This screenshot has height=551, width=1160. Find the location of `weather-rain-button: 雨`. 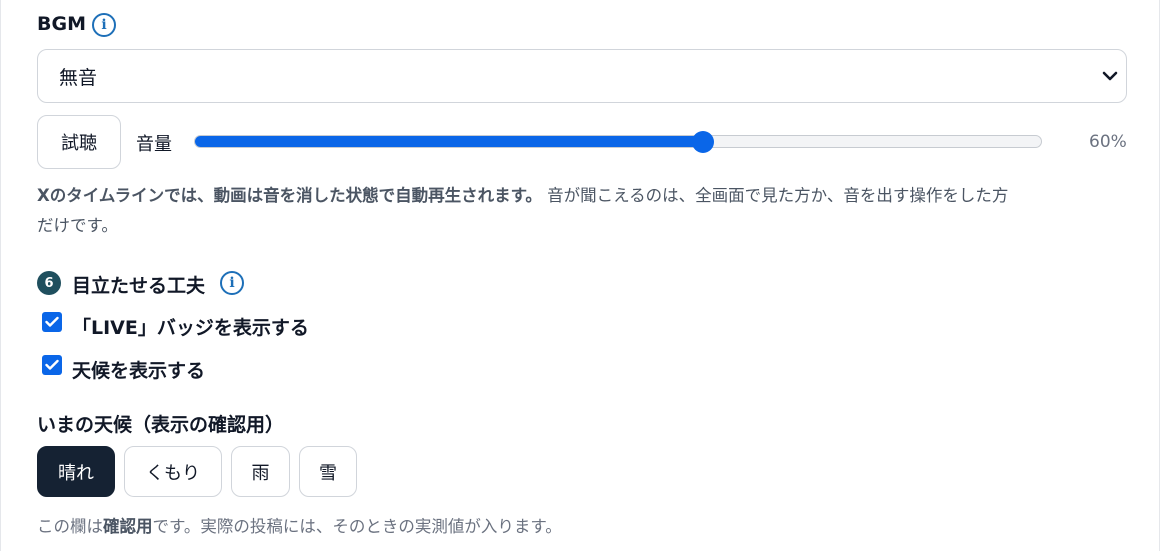

weather-rain-button: 雨 is located at coordinates (260, 471).